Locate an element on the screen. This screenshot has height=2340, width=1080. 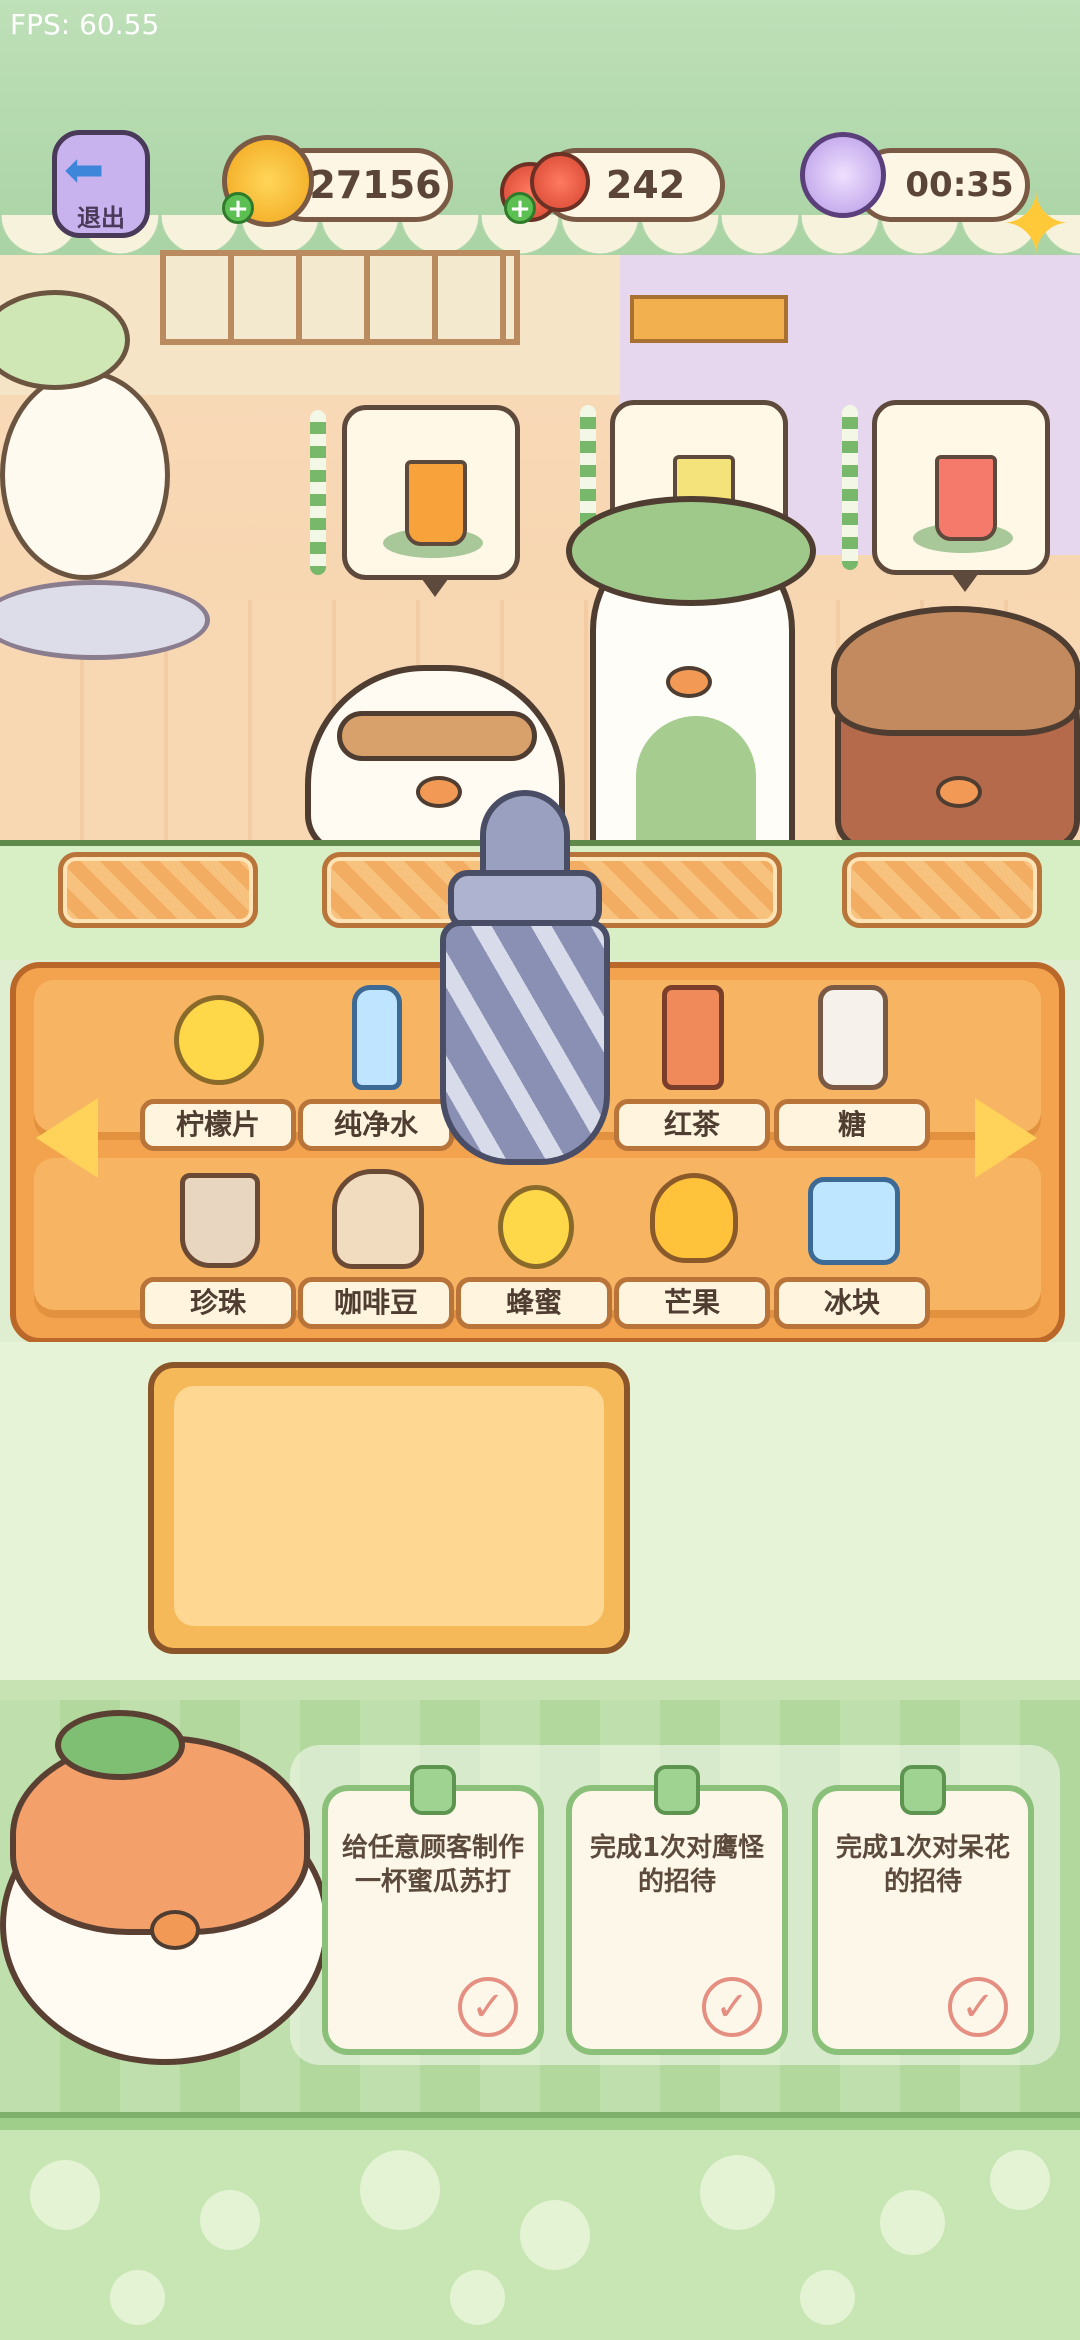
ingredient-label: 珍珠 is located at coordinates (218, 1303).